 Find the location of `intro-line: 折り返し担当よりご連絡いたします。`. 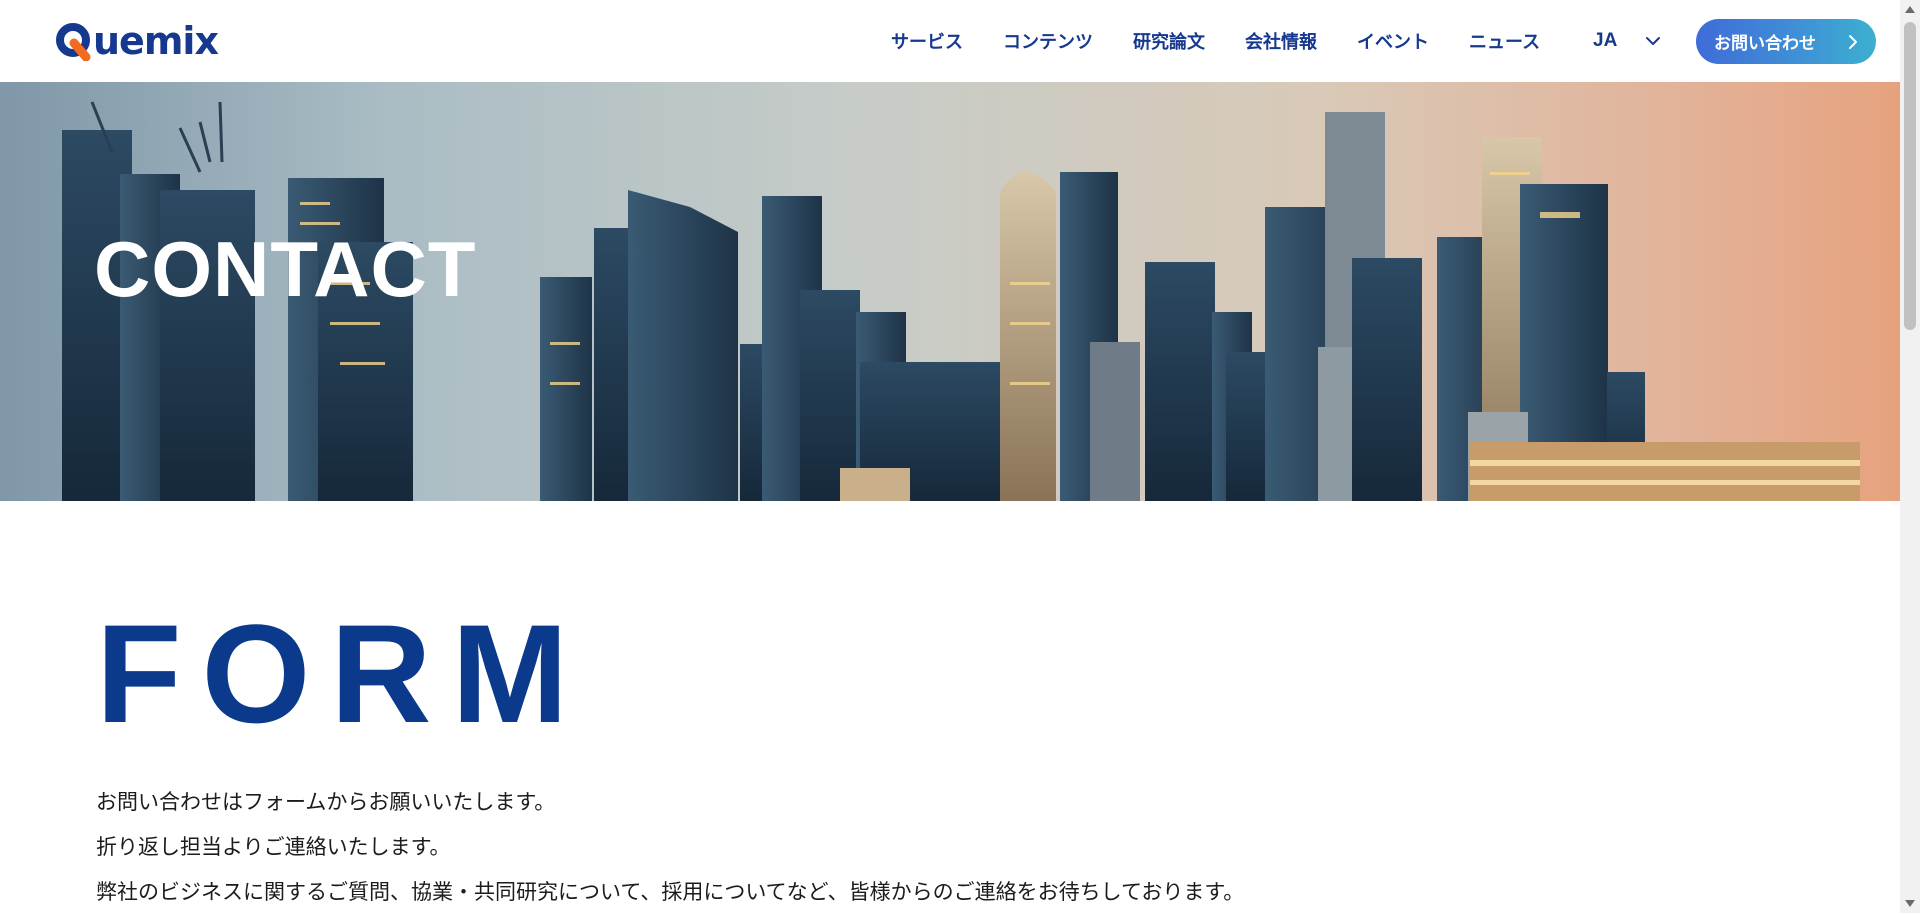

intro-line: 折り返し担当よりご連絡いたします。 is located at coordinates (273, 847).